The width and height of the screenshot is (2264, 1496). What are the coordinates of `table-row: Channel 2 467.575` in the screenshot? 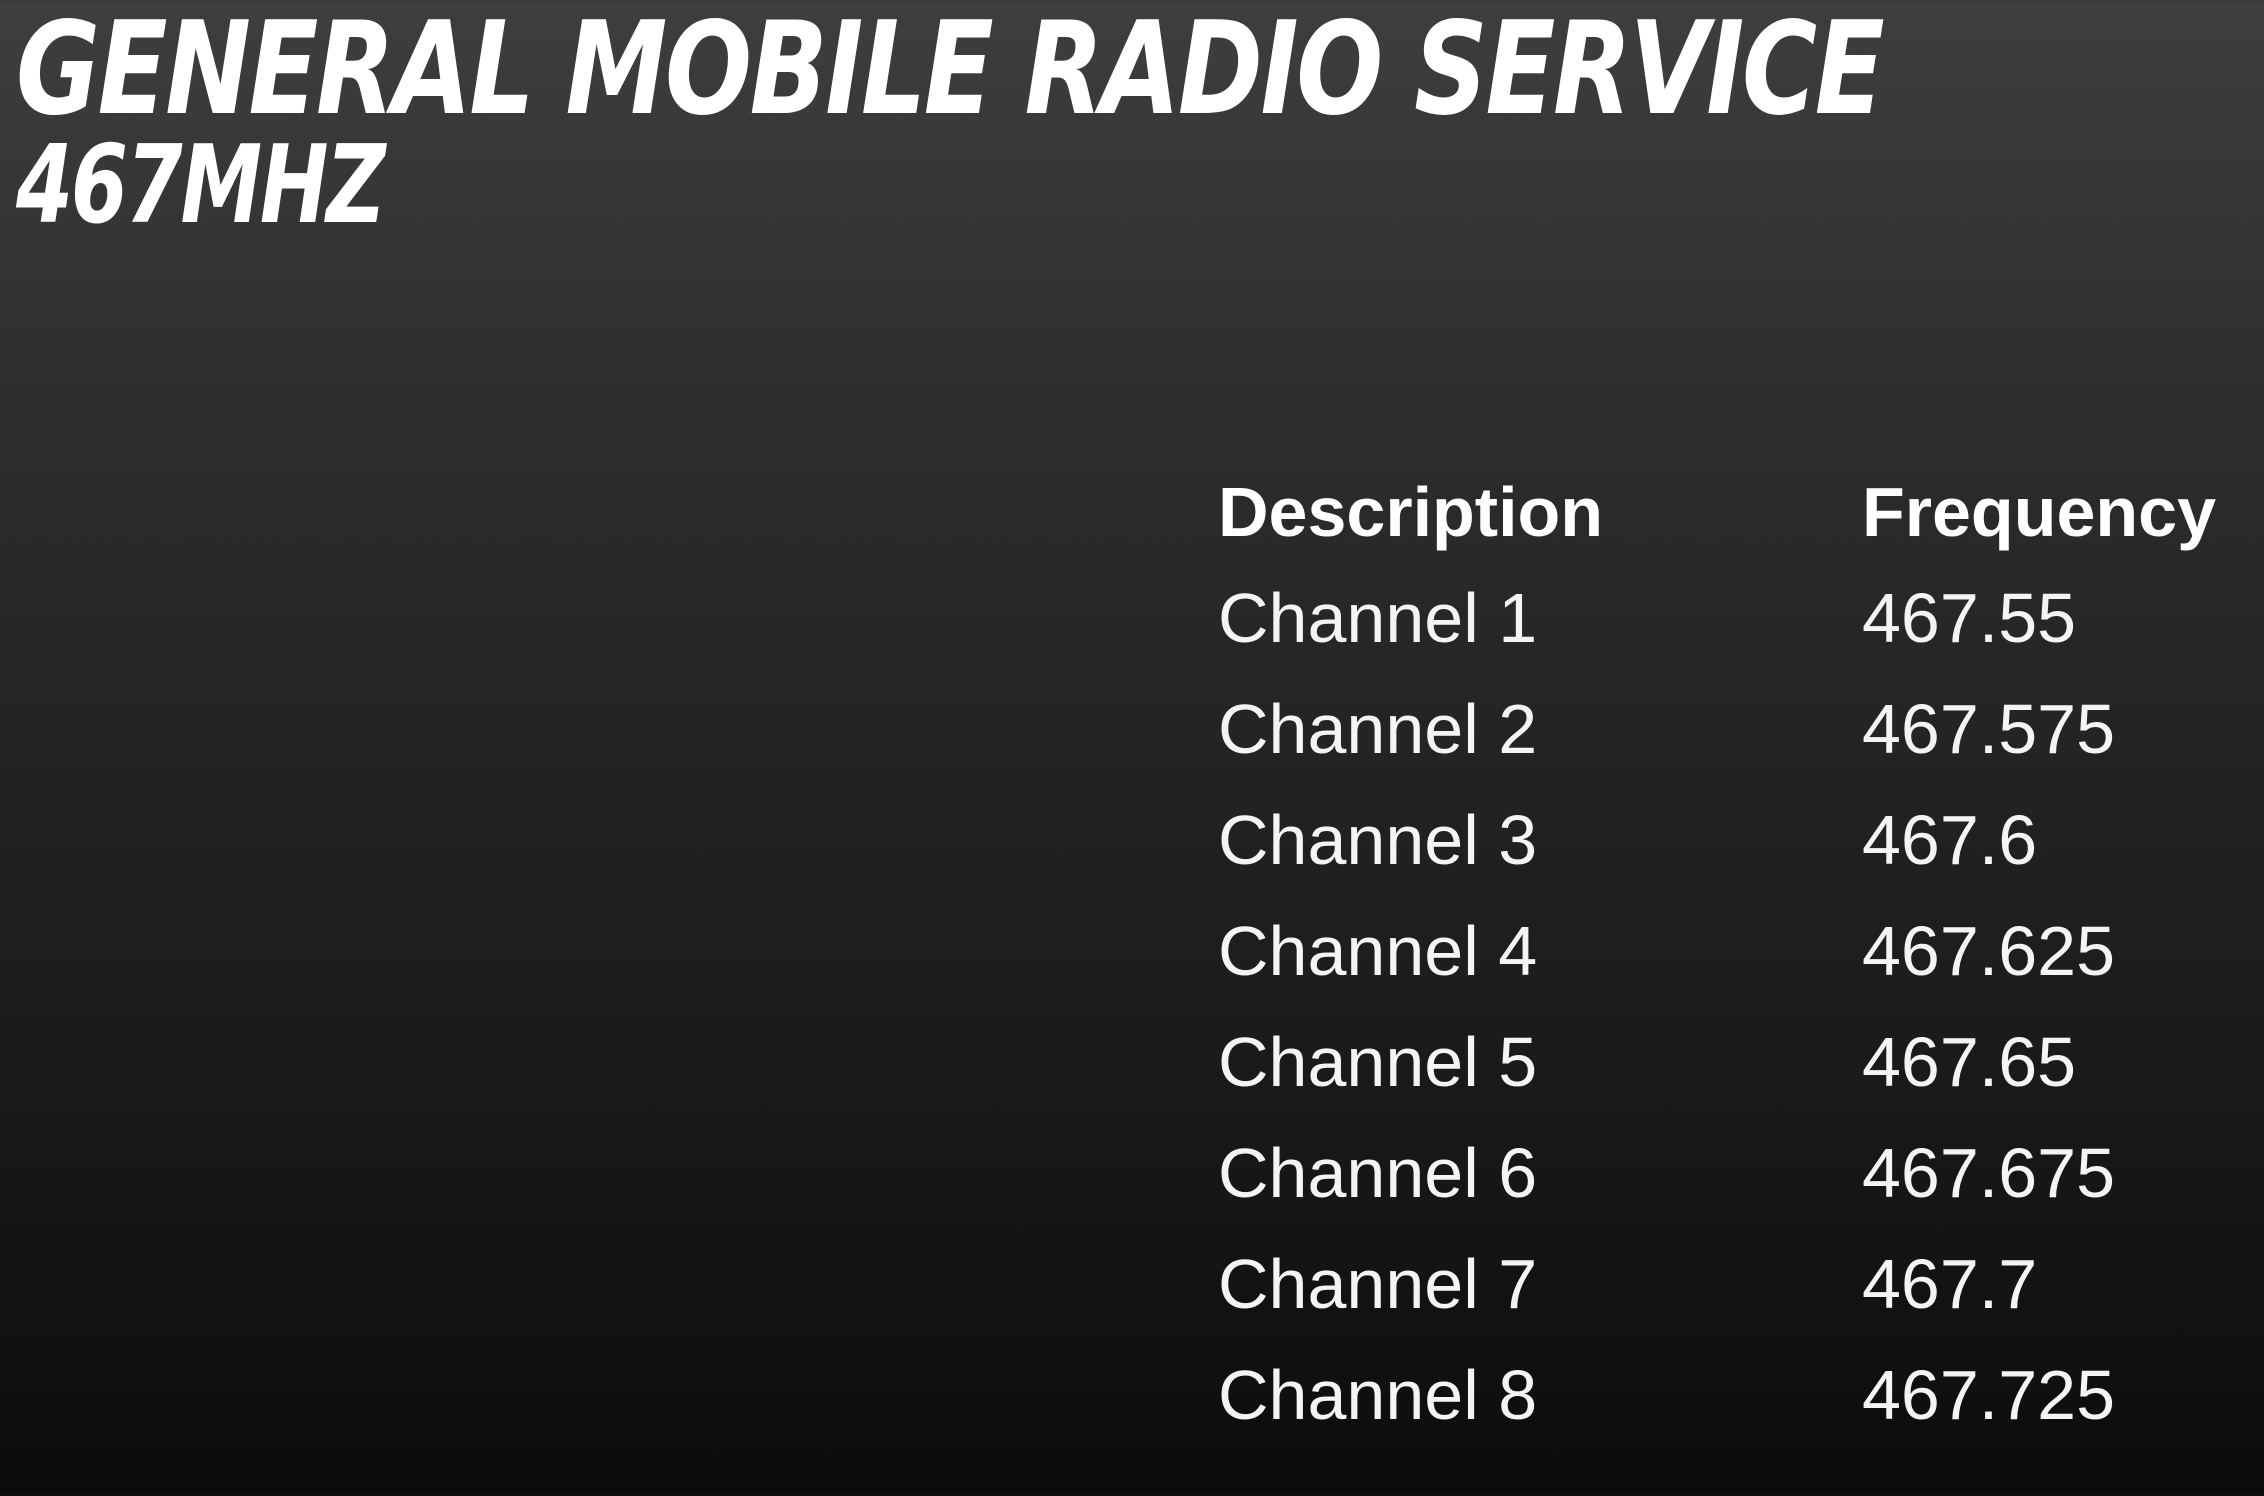 It's located at (1730, 728).